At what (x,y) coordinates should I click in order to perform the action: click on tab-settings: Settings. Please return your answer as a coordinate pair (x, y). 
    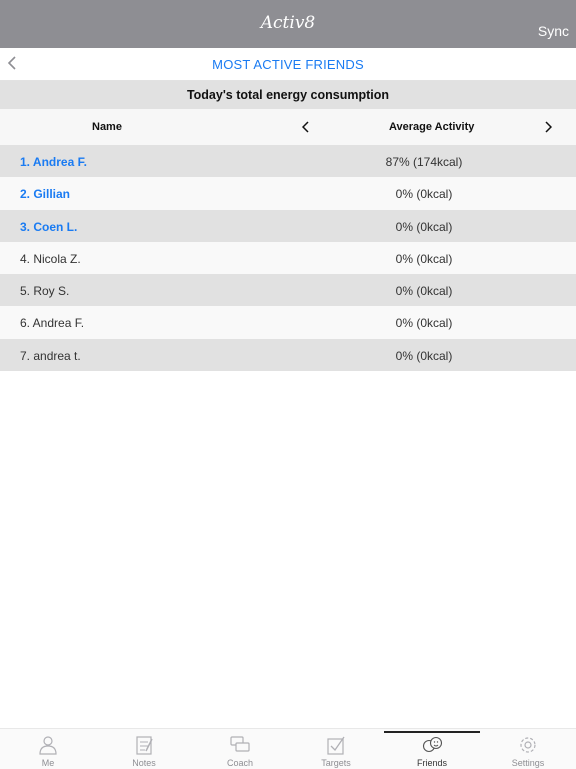
    Looking at the image, I should click on (528, 749).